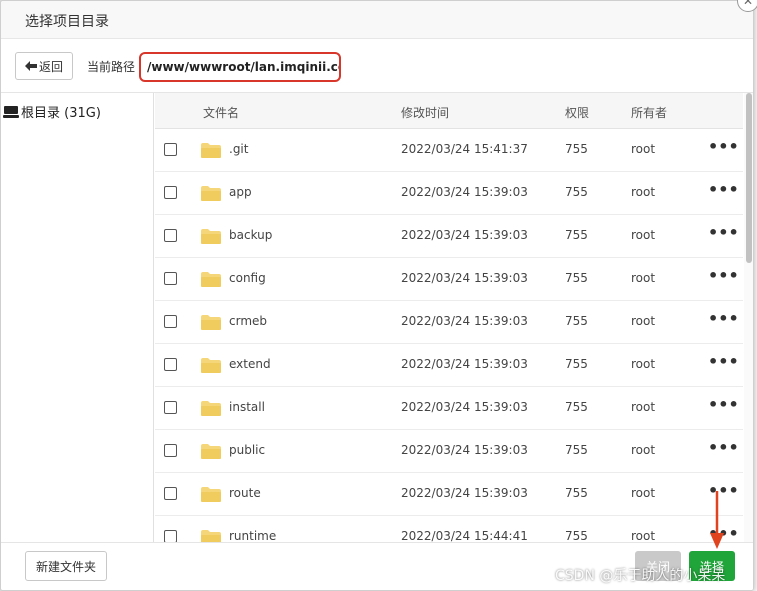 This screenshot has height=591, width=757. What do you see at coordinates (464, 535) in the screenshot?
I see `row-mtime: 2022/03/24 15:44:41` at bounding box center [464, 535].